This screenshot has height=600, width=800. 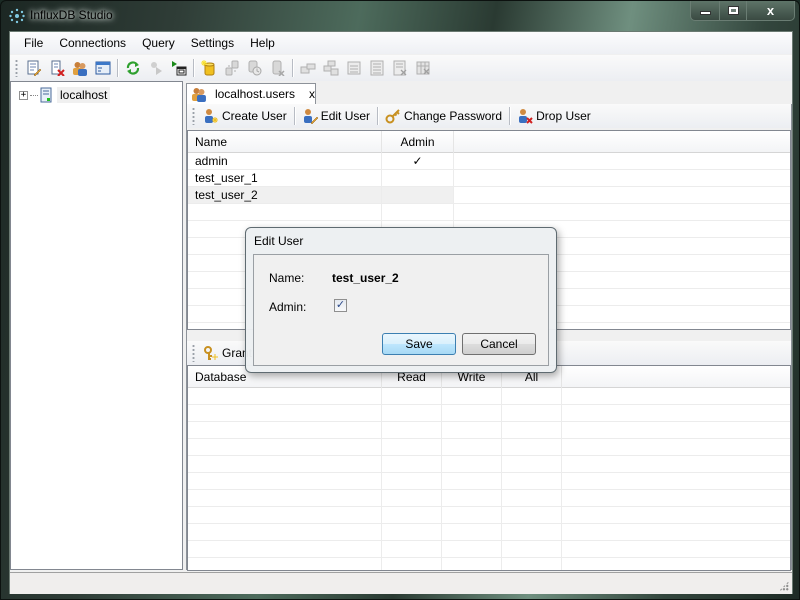 What do you see at coordinates (33, 43) in the screenshot?
I see `menu-file: File` at bounding box center [33, 43].